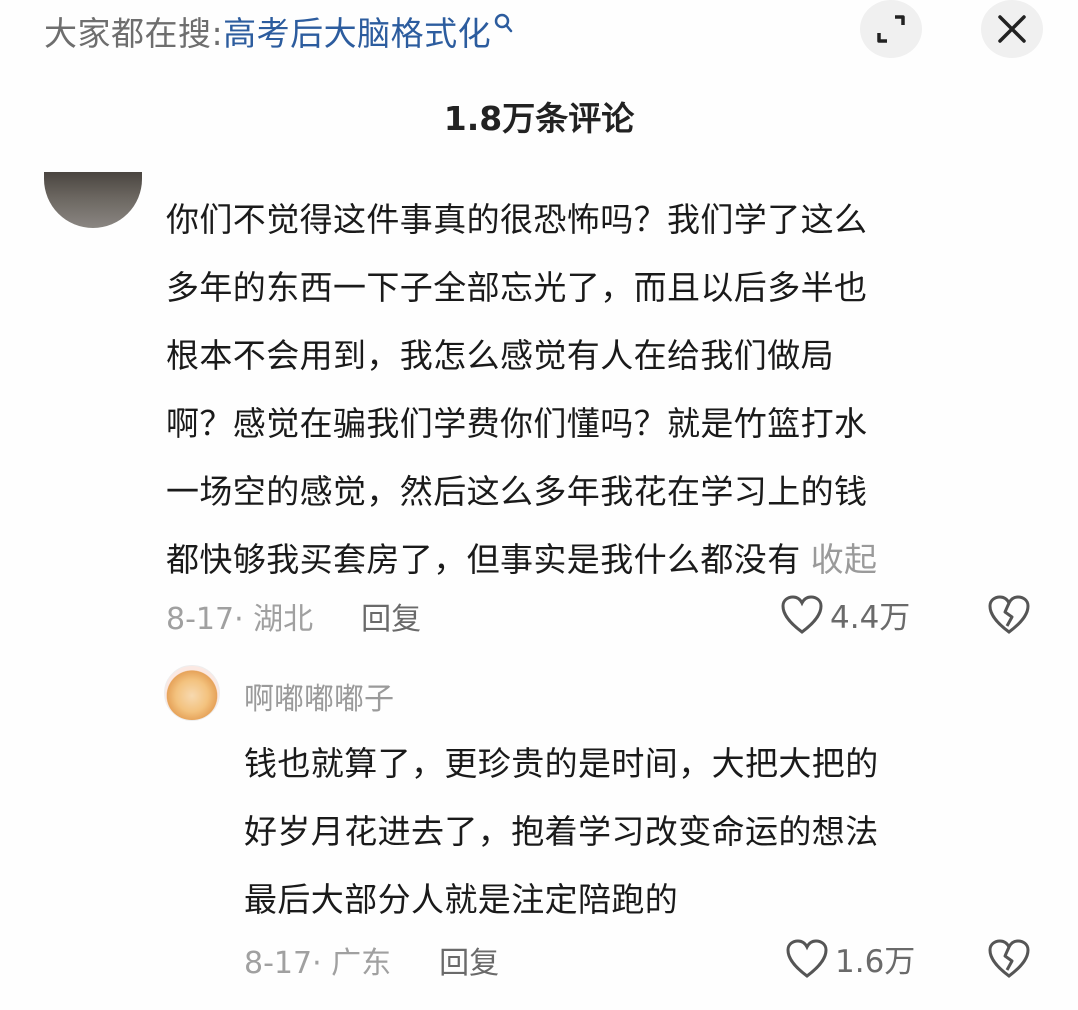 The width and height of the screenshot is (1078, 1010). What do you see at coordinates (875, 962) in the screenshot?
I see `like-count: 1.6万` at bounding box center [875, 962].